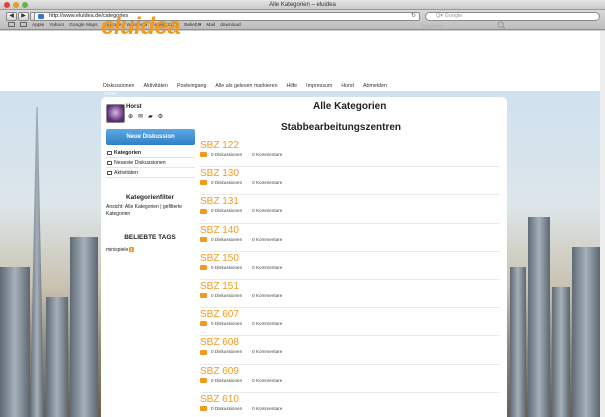 This screenshot has width=605, height=417. Describe the element at coordinates (350, 294) in the screenshot. I see `category-item: SBZ 151 0 Diskussionen 0 Kommentare` at that location.